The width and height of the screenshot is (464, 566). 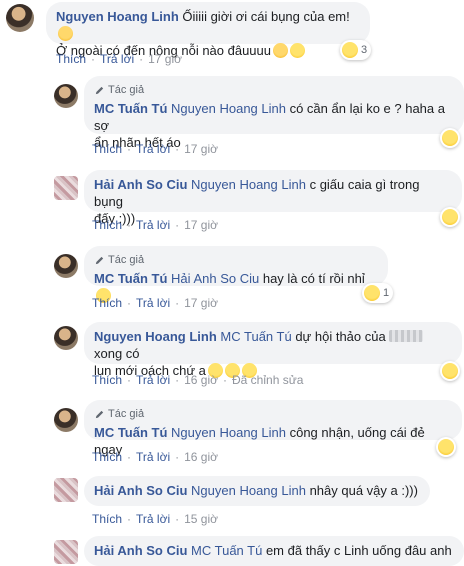 I want to click on tagged-user: Hải Anh So Ciu, so click(x=215, y=278).